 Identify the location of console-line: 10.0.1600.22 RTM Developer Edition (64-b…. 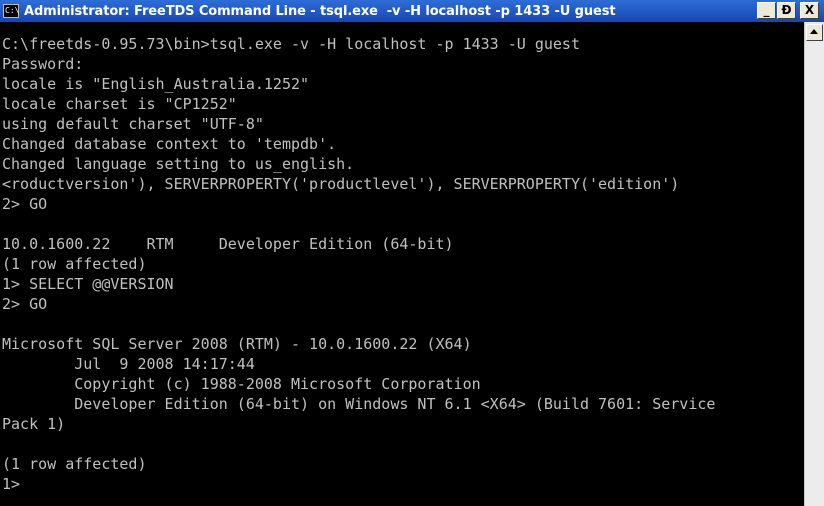
(228, 244).